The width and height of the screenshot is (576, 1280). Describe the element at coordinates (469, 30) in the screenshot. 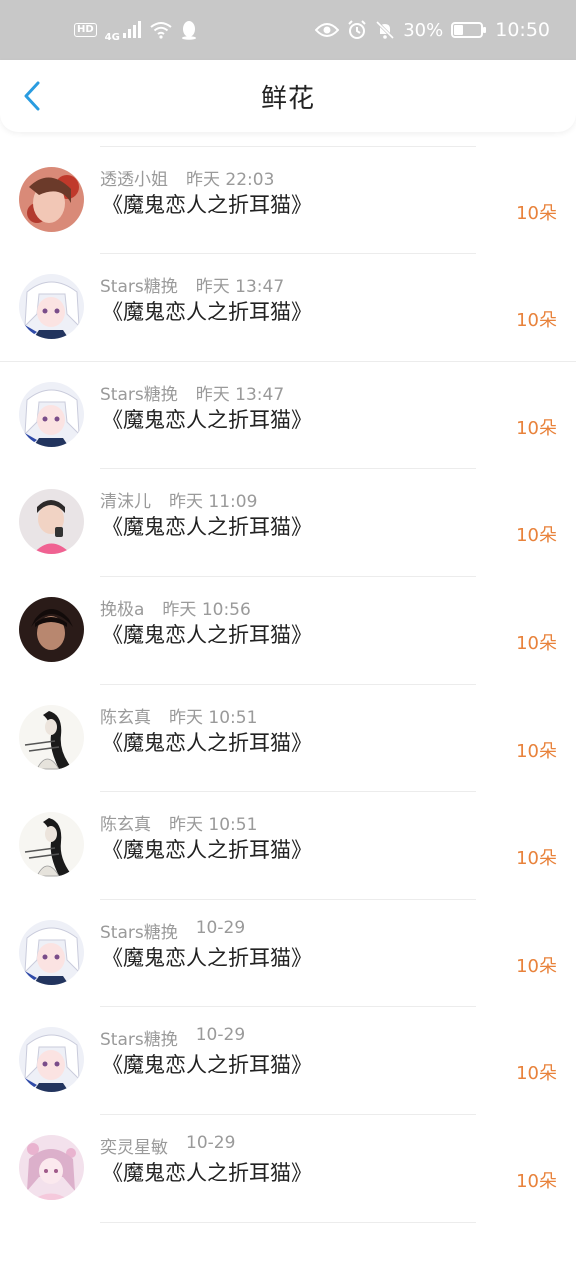

I see `battery-icon` at that location.